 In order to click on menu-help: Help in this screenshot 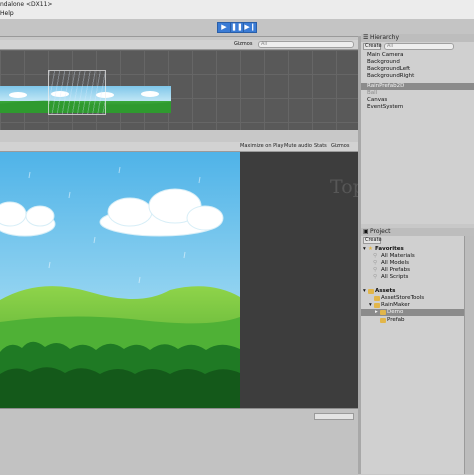, I will do `click(7, 13)`.